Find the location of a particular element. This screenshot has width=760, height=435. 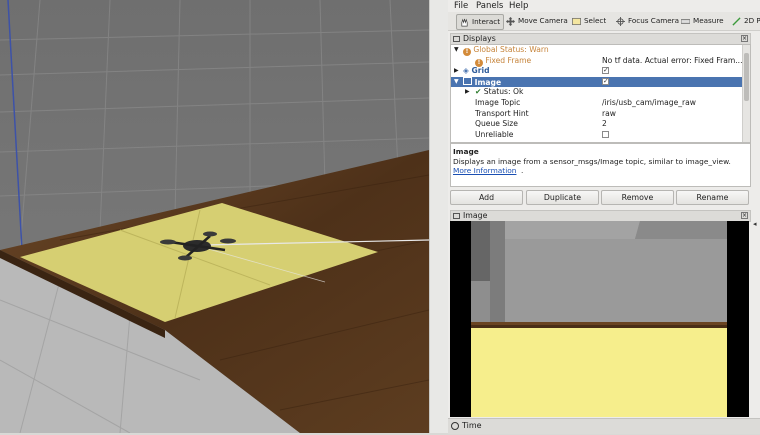

panel-splitter is located at coordinates (439, 216).